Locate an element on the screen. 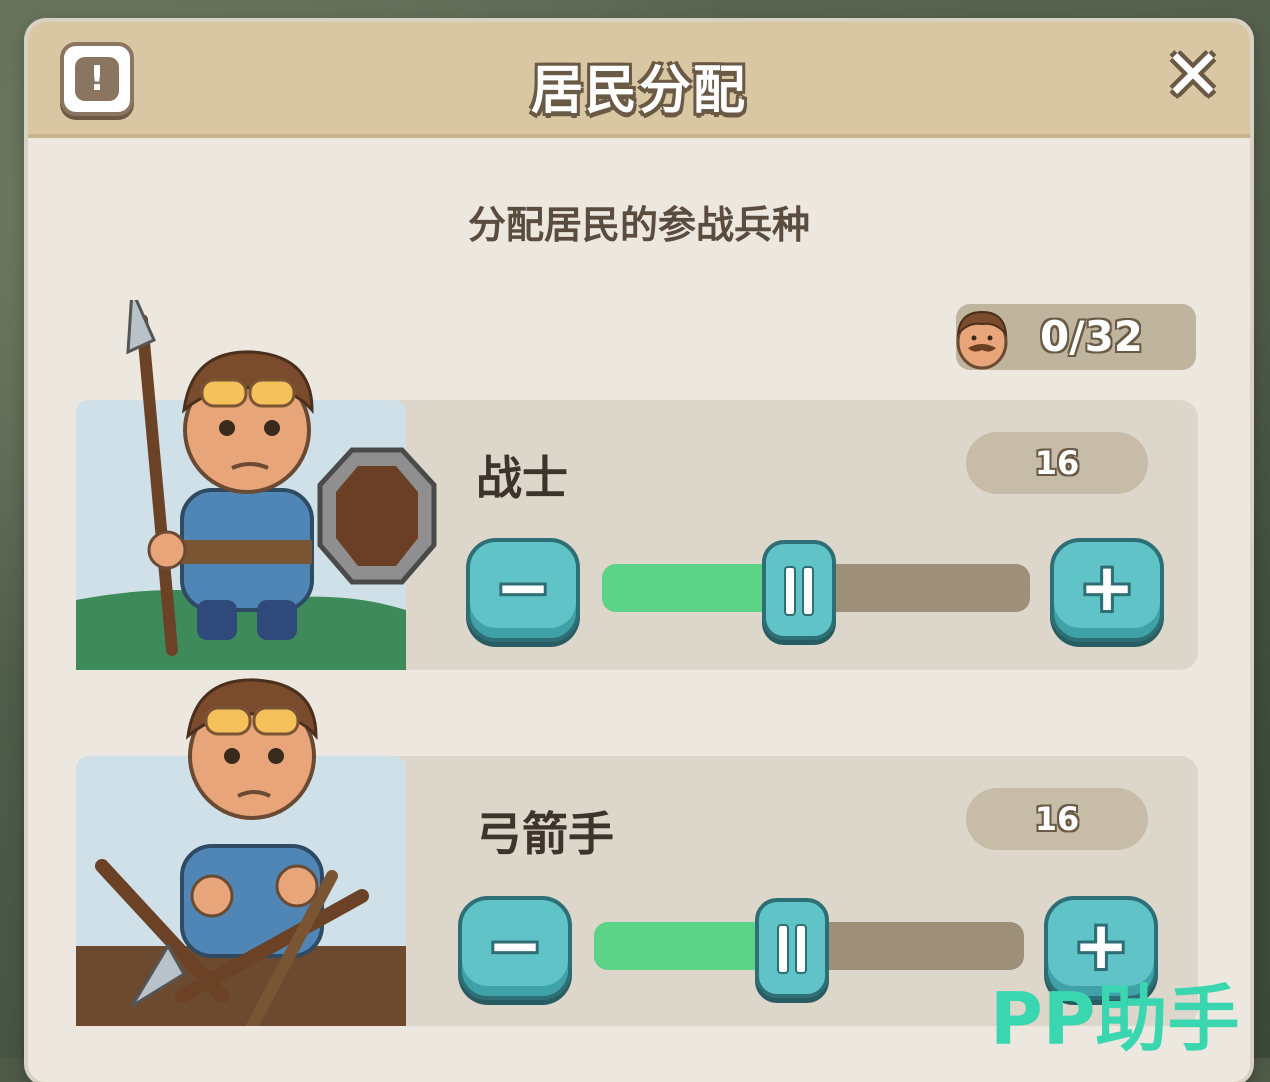 Image resolution: width=1270 pixels, height=1082 pixels. unit-name: 战士 is located at coordinates (522, 478).